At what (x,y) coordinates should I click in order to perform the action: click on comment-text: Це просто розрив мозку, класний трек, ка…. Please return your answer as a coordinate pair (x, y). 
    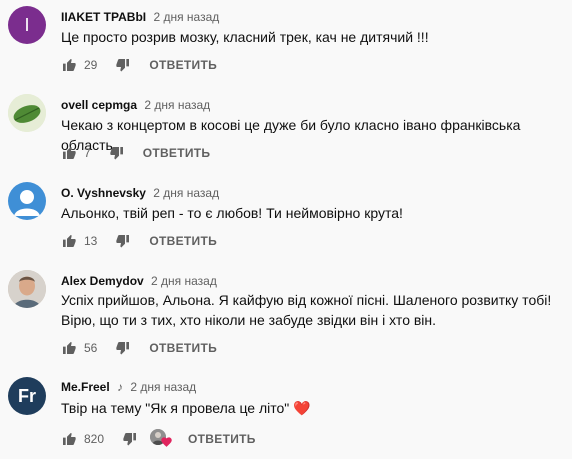
    Looking at the image, I should click on (245, 37).